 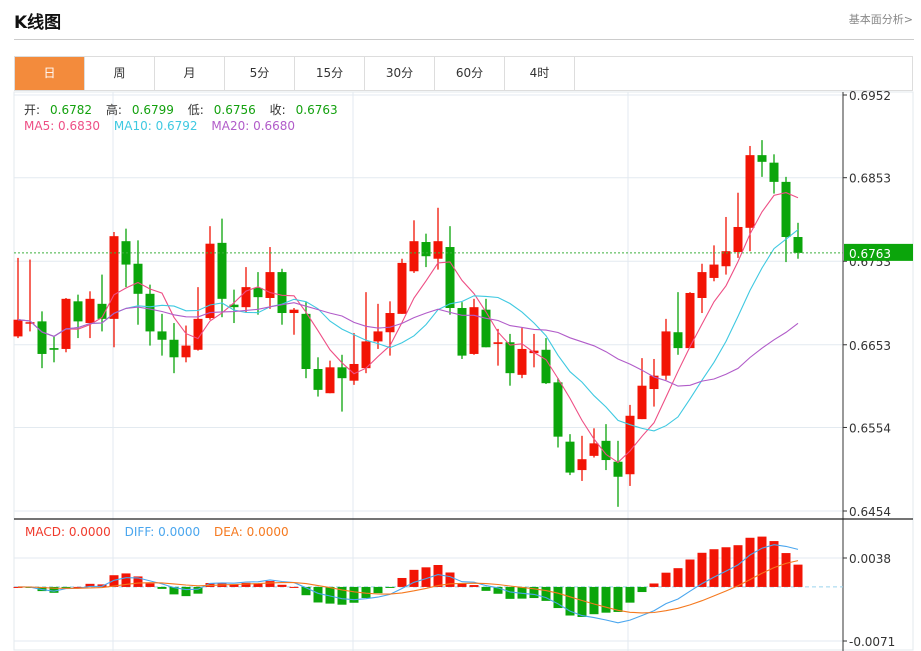 What do you see at coordinates (113, 110) in the screenshot?
I see `high-label: 高:` at bounding box center [113, 110].